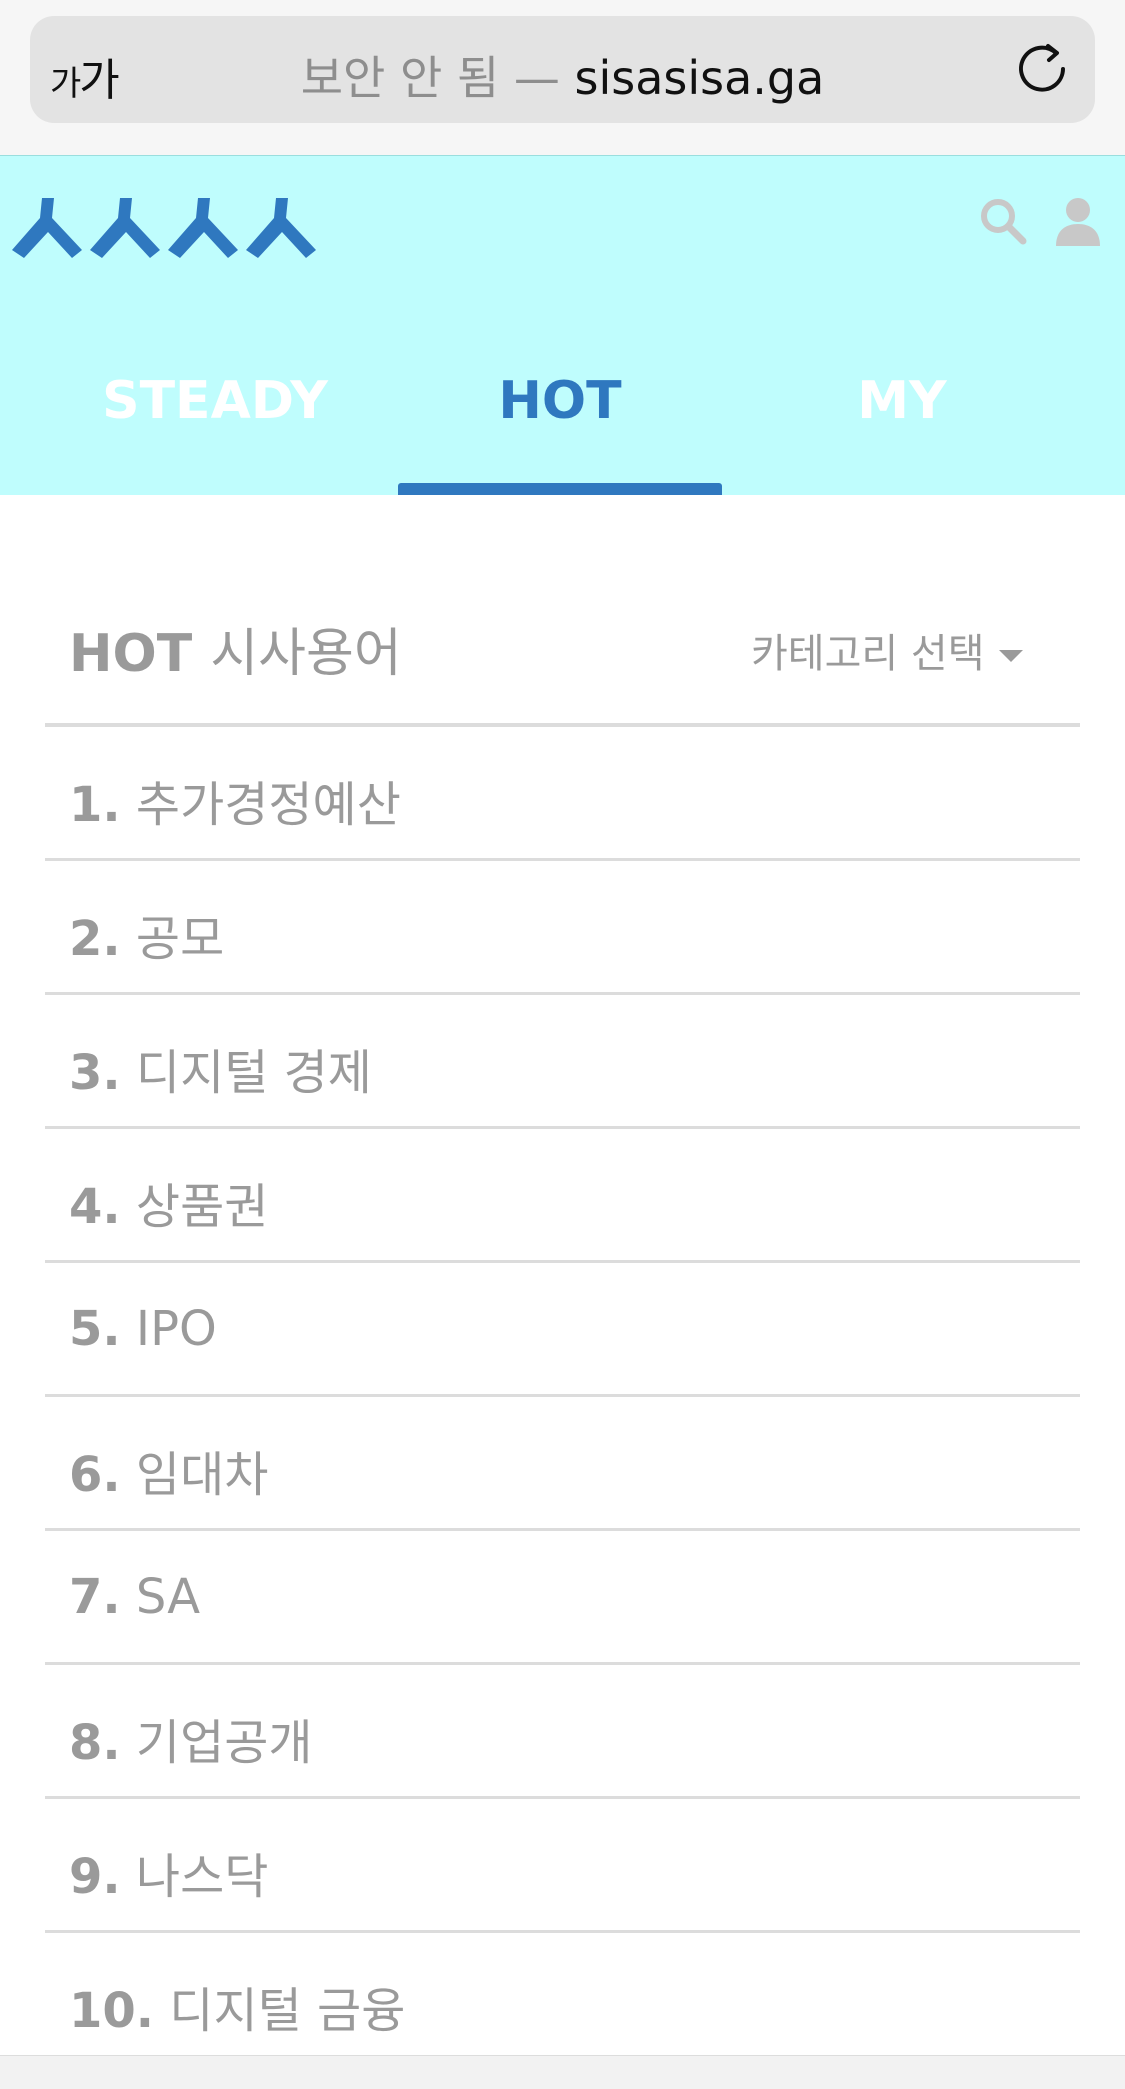 The width and height of the screenshot is (1125, 2089). Describe the element at coordinates (95, 1877) in the screenshot. I see `term-rank: 9.` at that location.